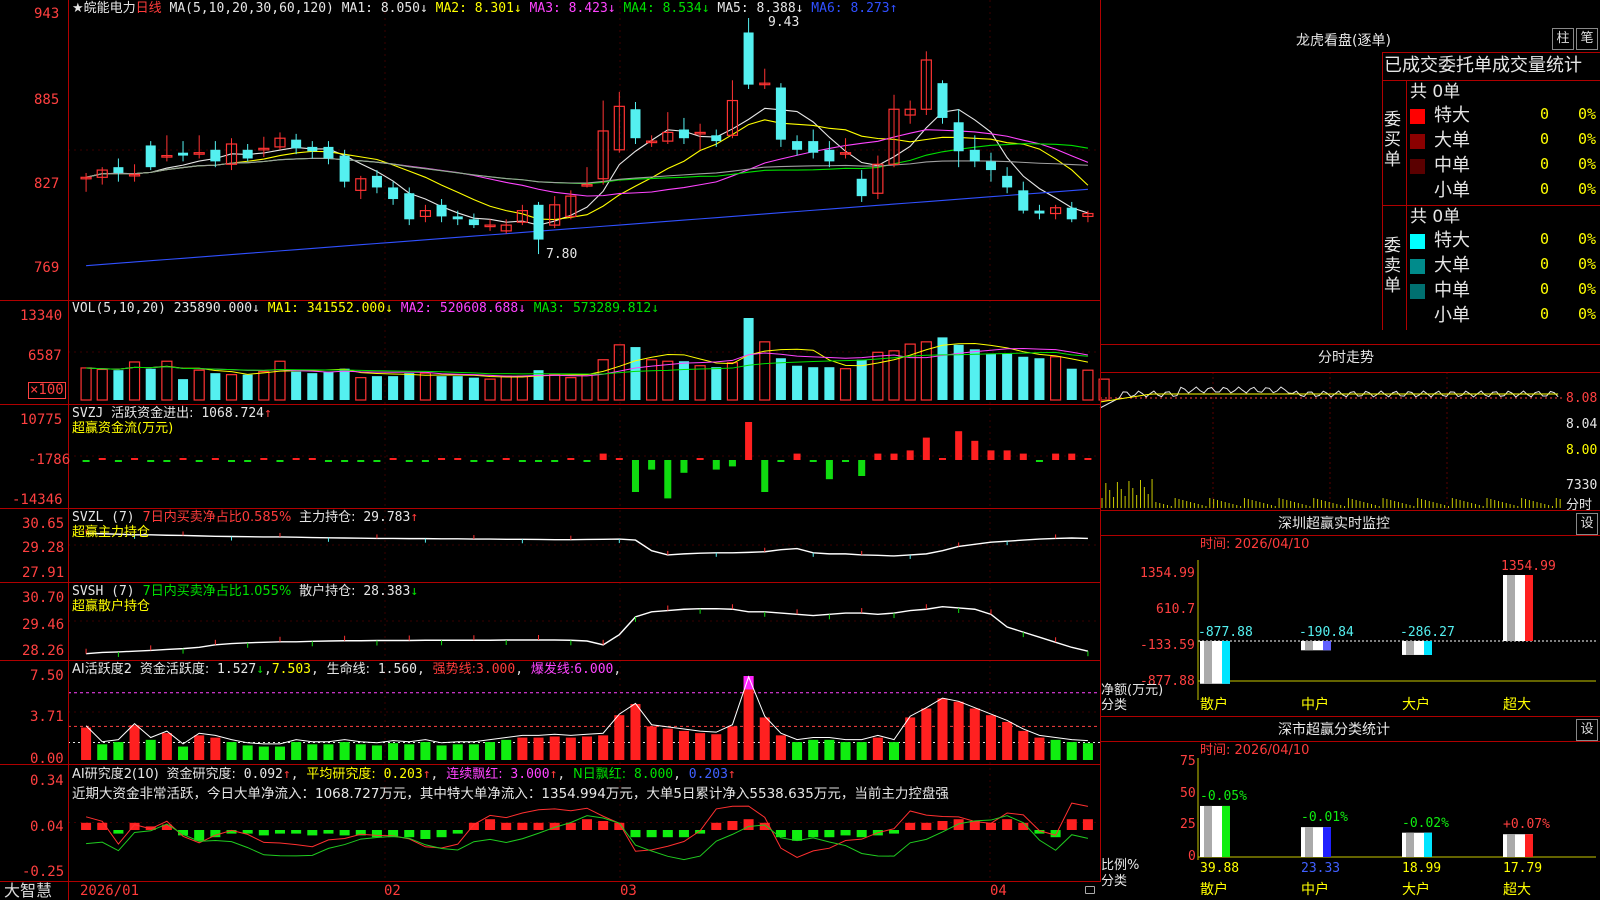 The width and height of the screenshot is (1600, 900). What do you see at coordinates (1090, 890) in the screenshot?
I see `lock-icon` at bounding box center [1090, 890].